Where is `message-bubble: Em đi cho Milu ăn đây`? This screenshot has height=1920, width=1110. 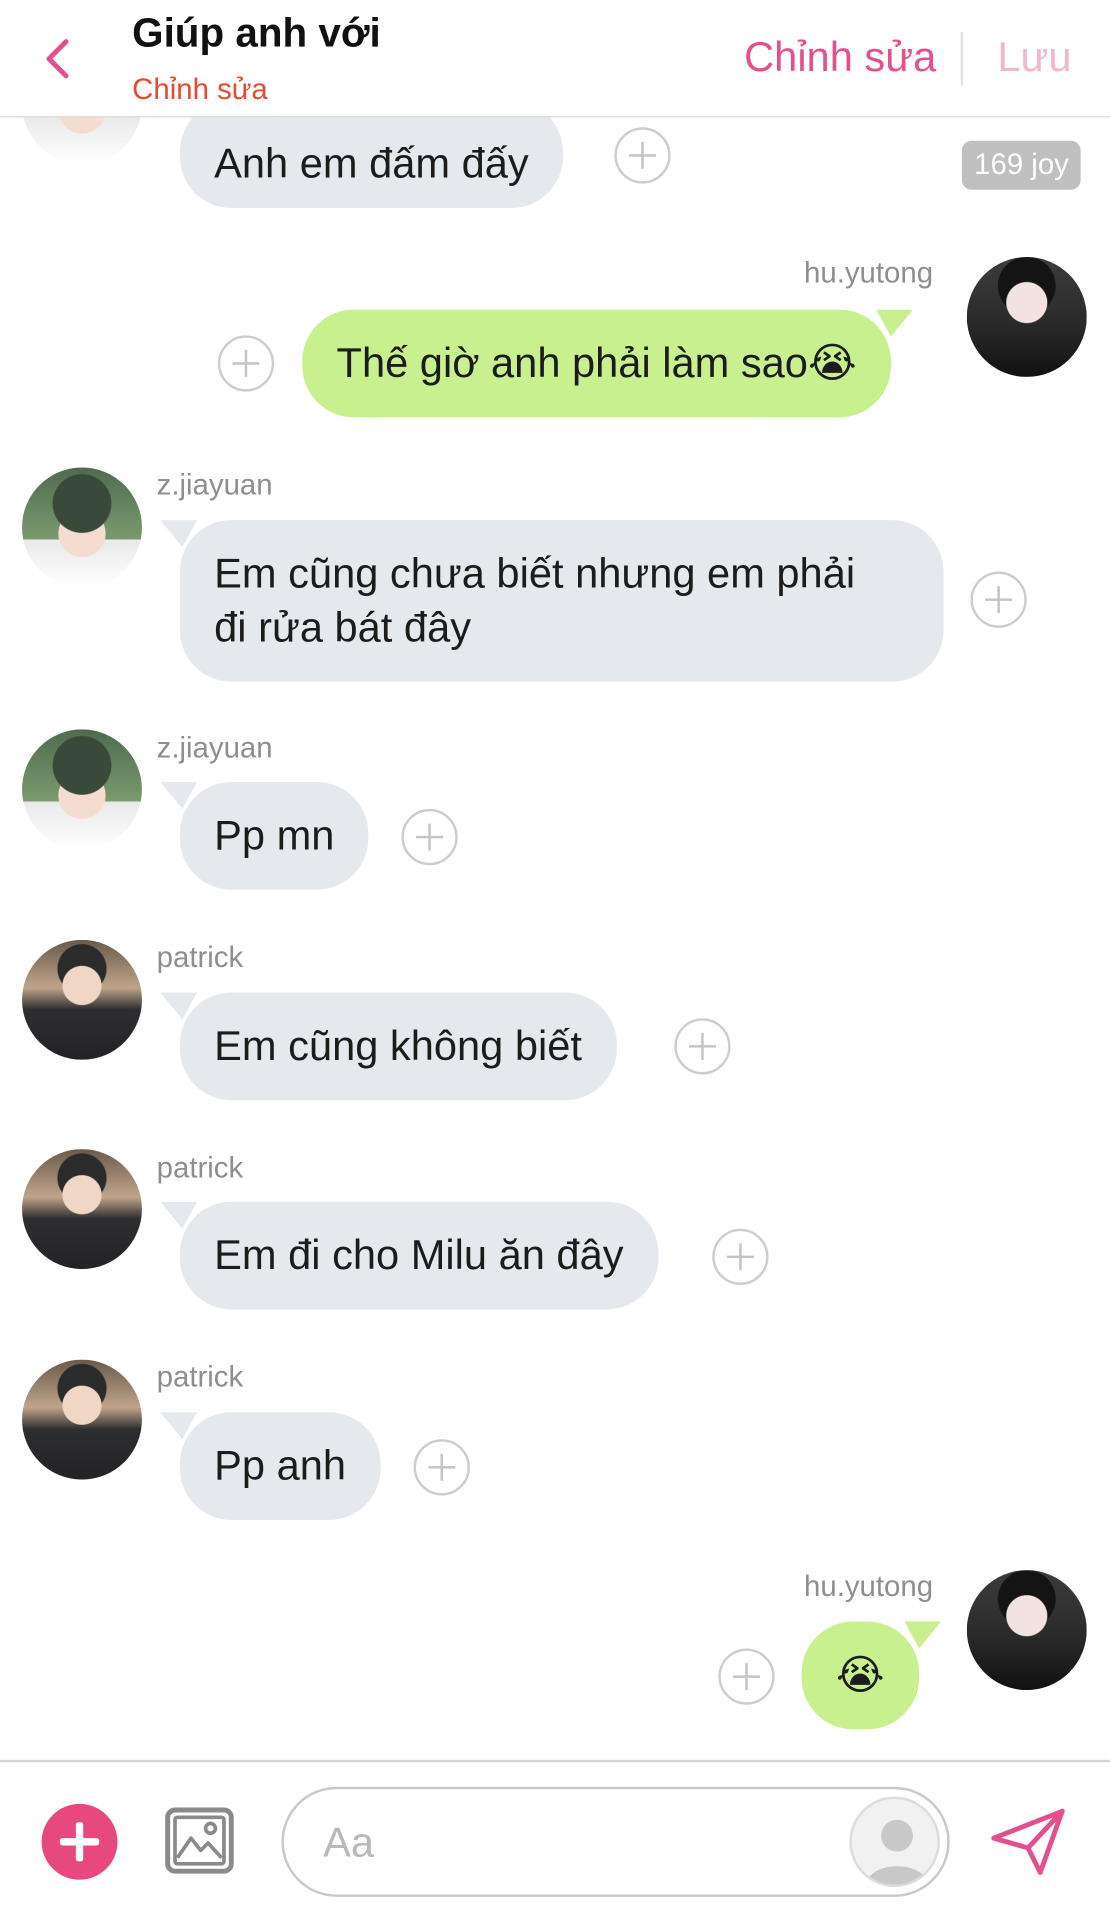
message-bubble: Em đi cho Milu ăn đây is located at coordinates (409, 1255).